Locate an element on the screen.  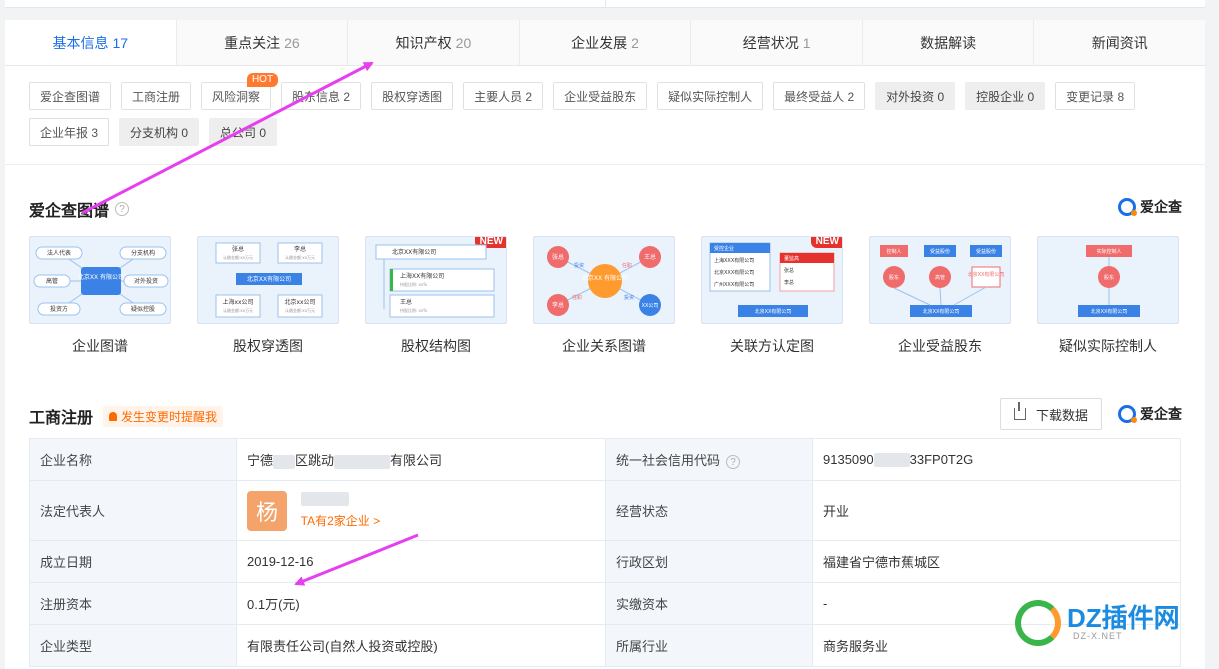
pill-label: 变更记录 8 is located at coordinates (1095, 96).